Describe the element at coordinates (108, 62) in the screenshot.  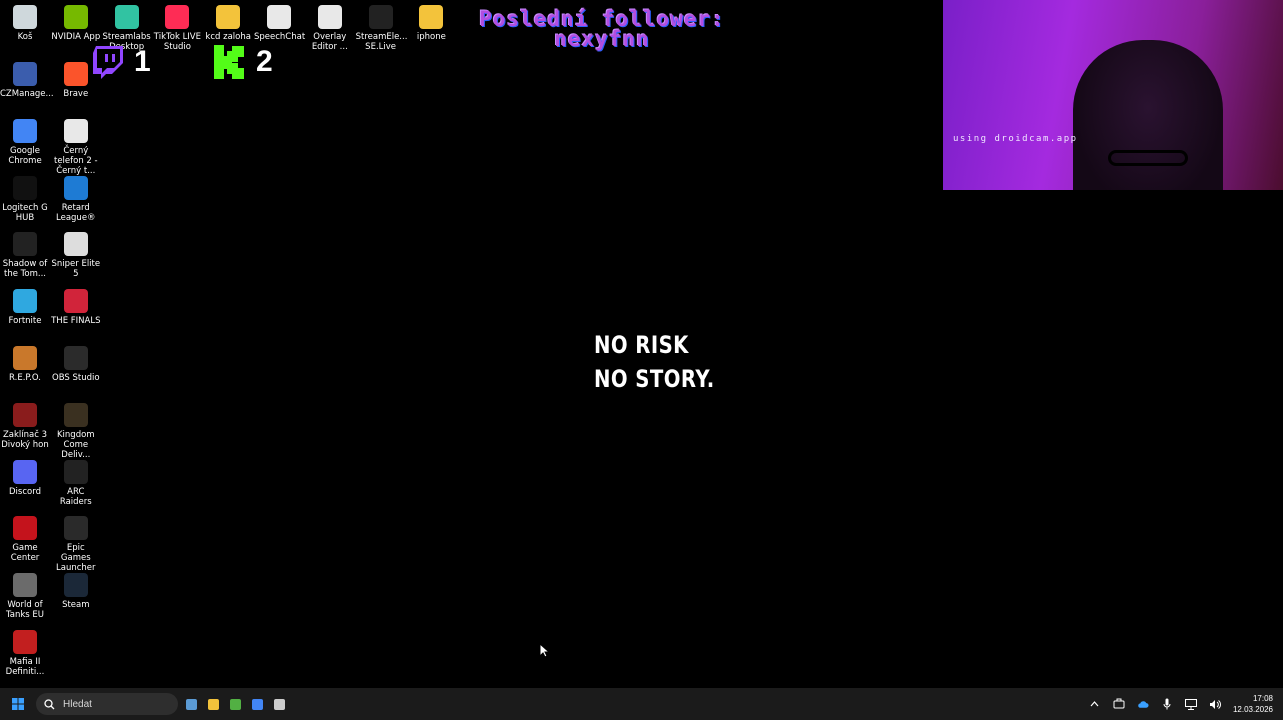
I see `twitch-icon` at that location.